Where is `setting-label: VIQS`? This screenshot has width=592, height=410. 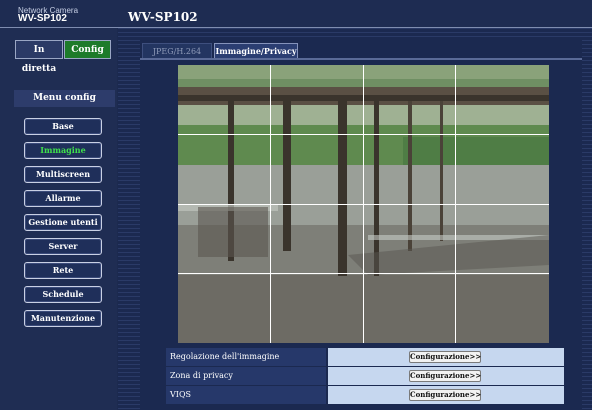
setting-label: VIQS is located at coordinates (246, 395).